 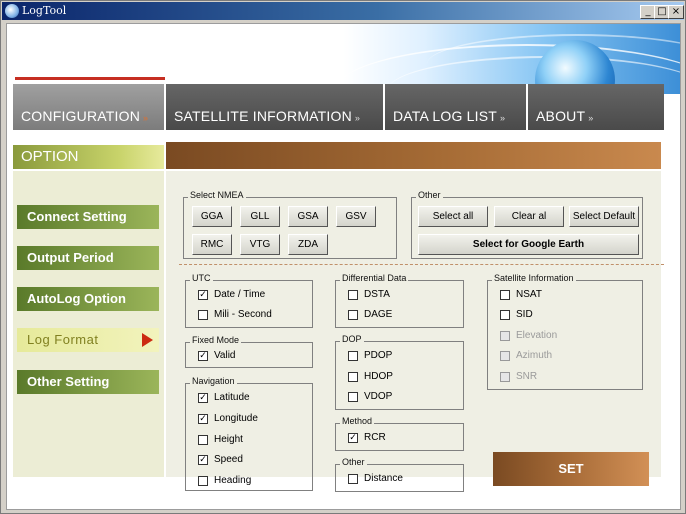 I want to click on method-group: Method ✓ RCR, so click(x=399, y=433).